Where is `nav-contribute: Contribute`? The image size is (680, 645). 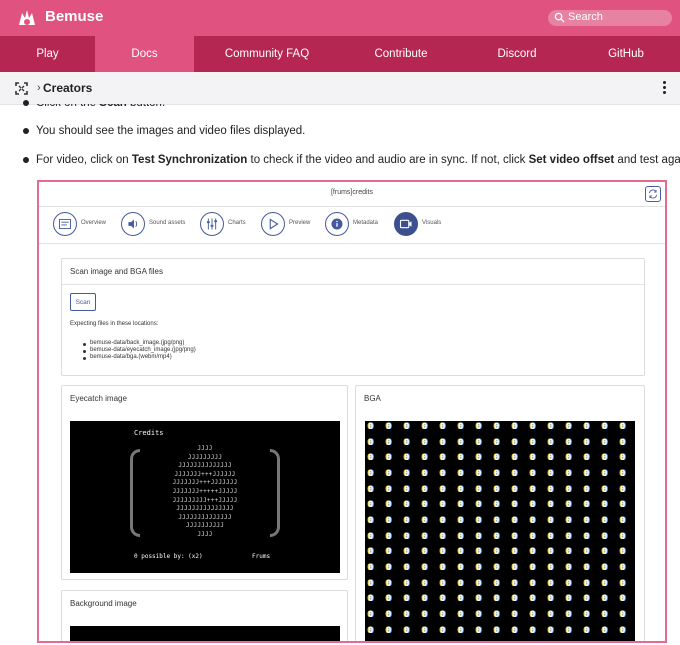 nav-contribute: Contribute is located at coordinates (401, 54).